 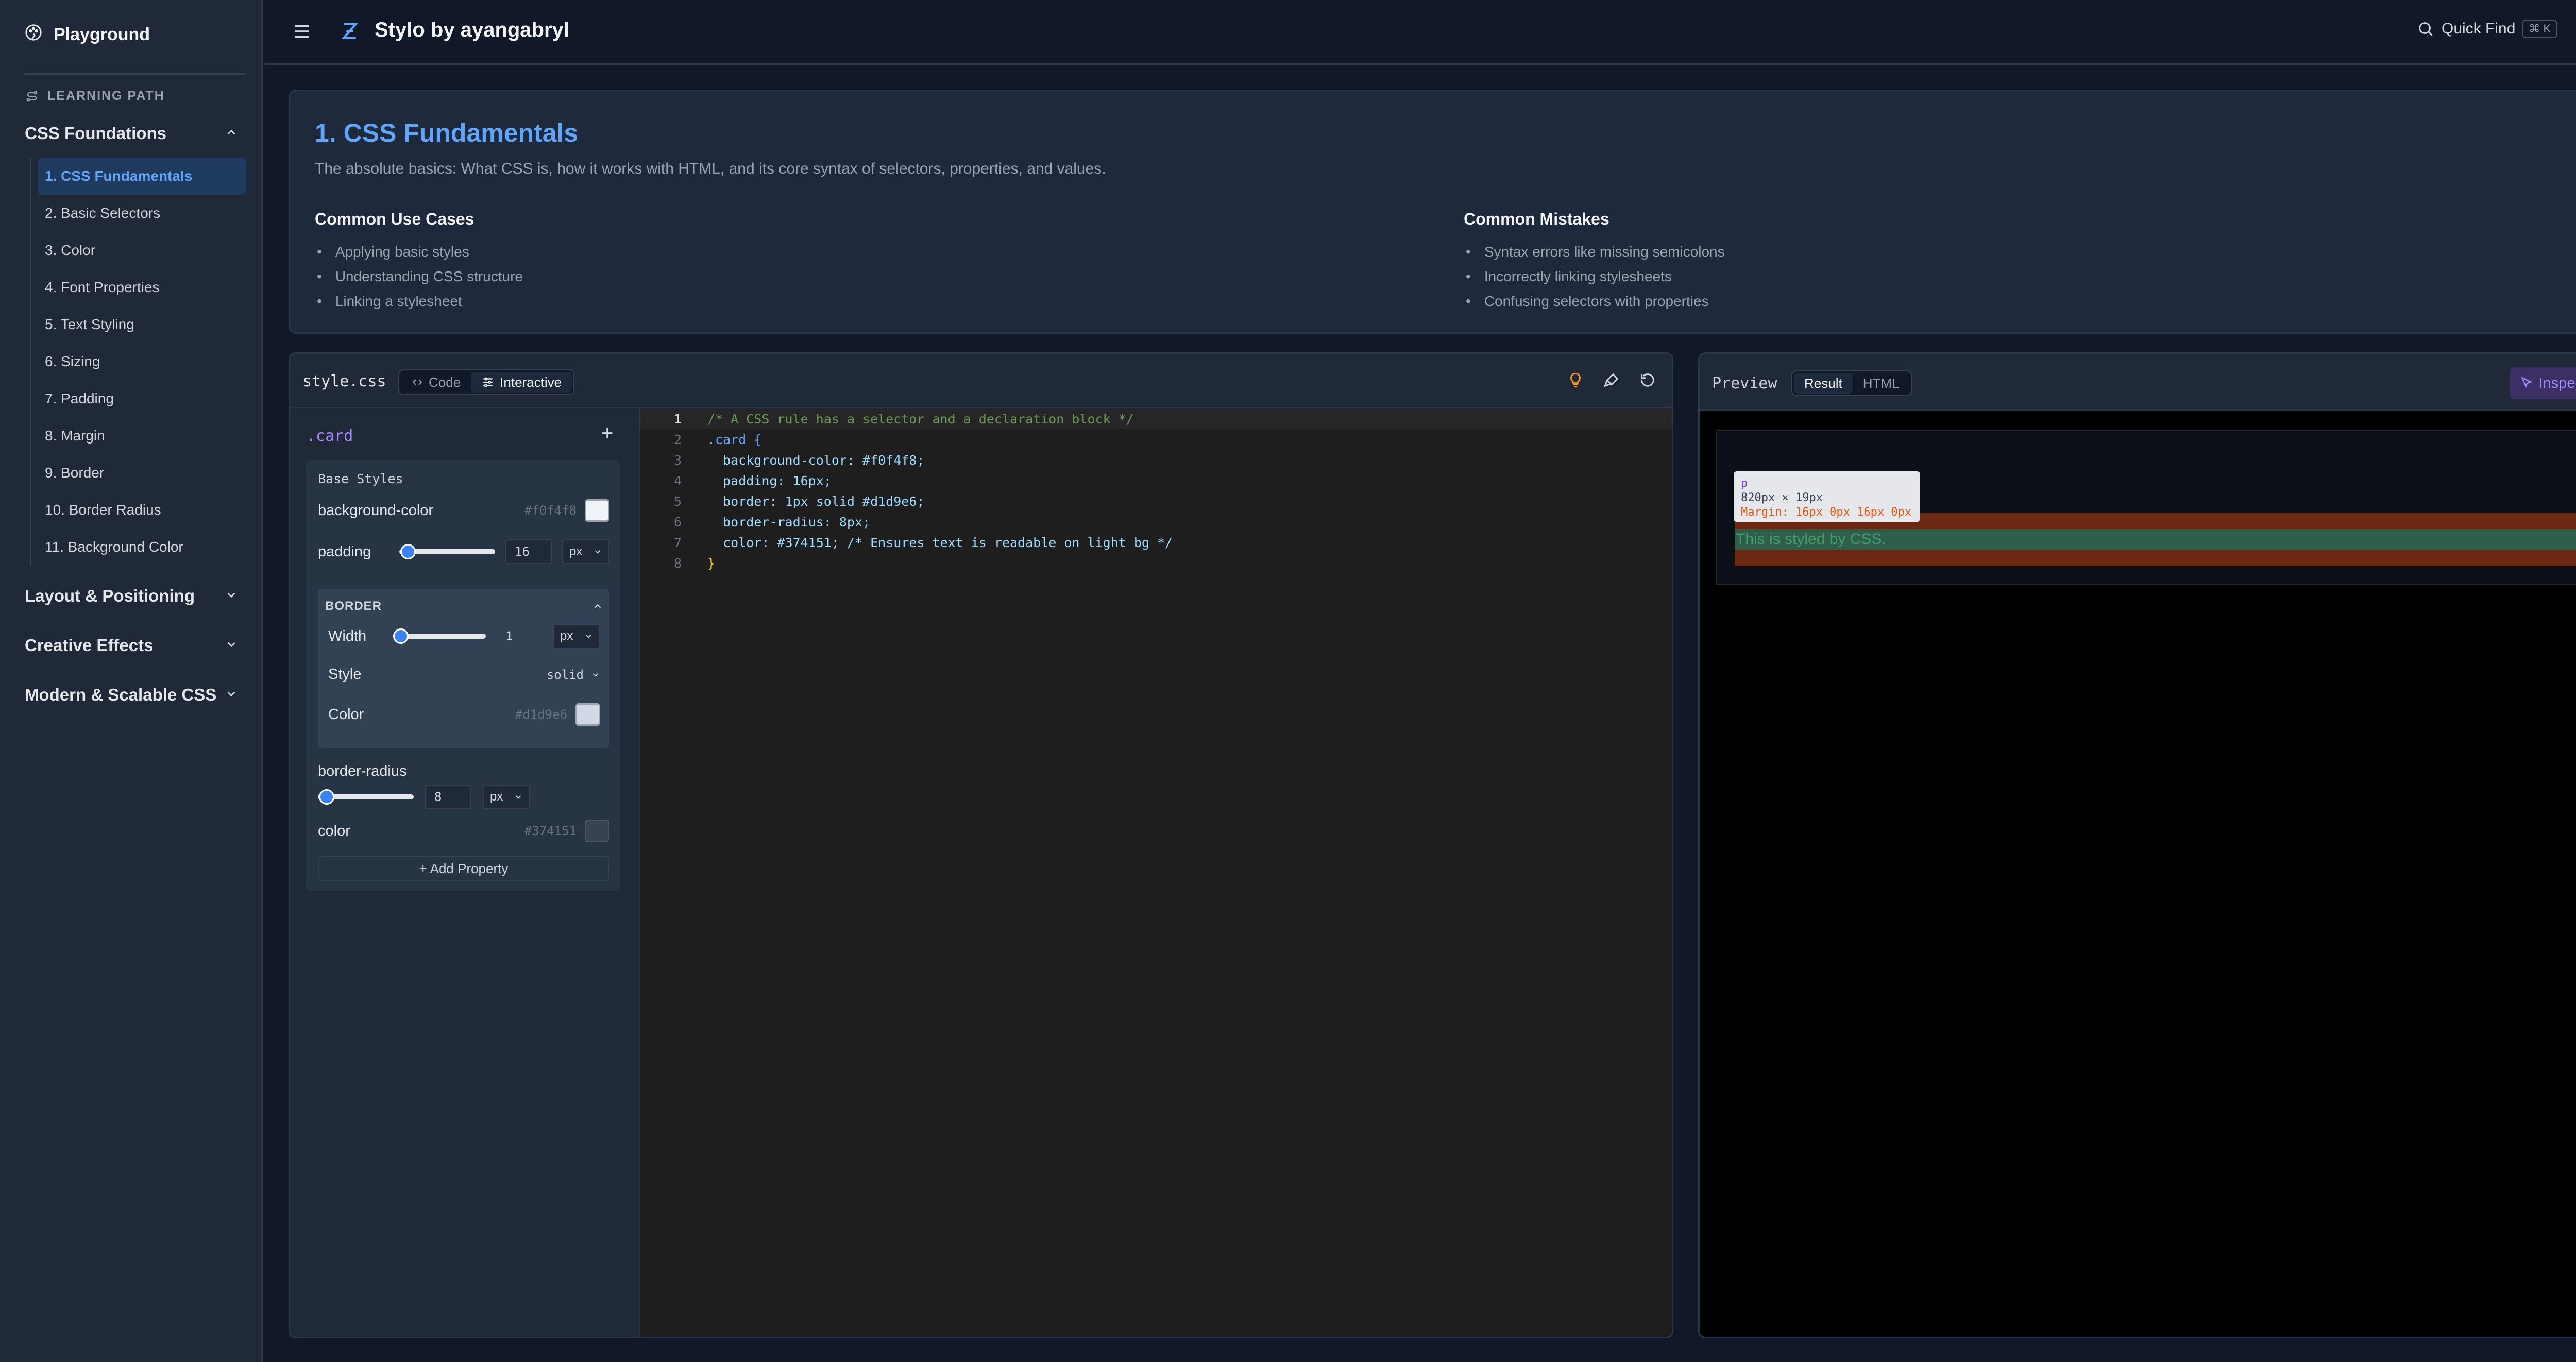 I want to click on line-number: 5, so click(x=677, y=501).